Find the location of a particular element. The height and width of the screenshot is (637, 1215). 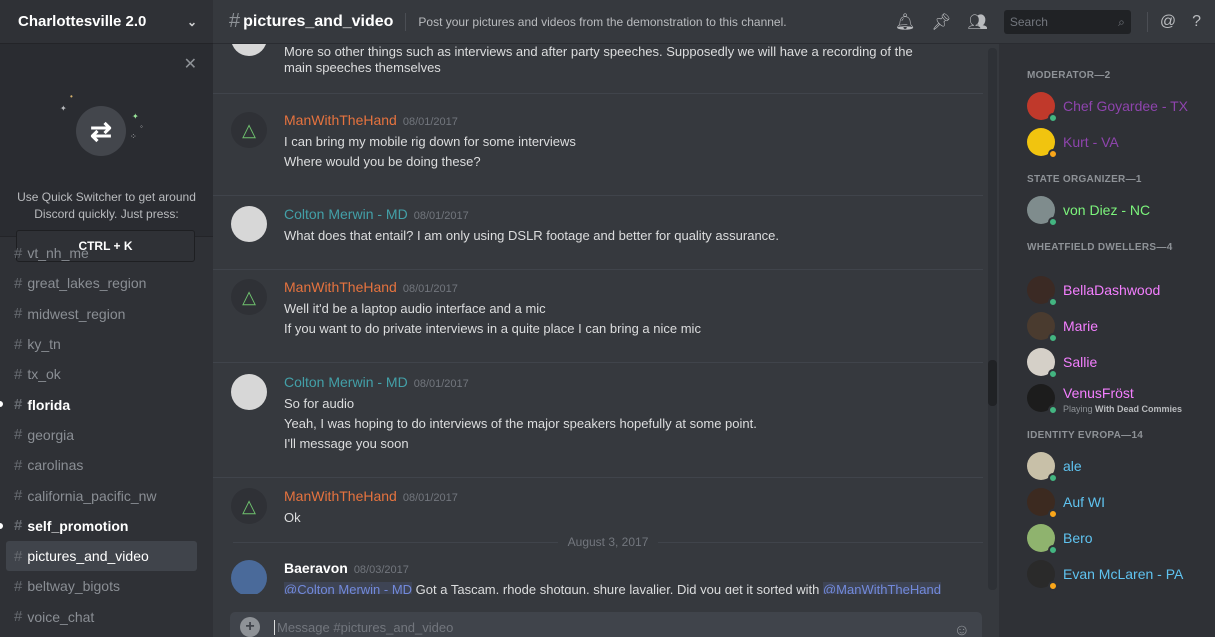

channel-title: pictures_and_video is located at coordinates (318, 21).